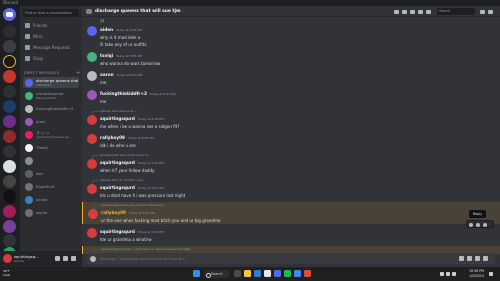  What do you see at coordinates (138, 93) in the screenshot?
I see `author-name: fuckingthiskiddfr<3 Today at 8:57 PM` at bounding box center [138, 93].